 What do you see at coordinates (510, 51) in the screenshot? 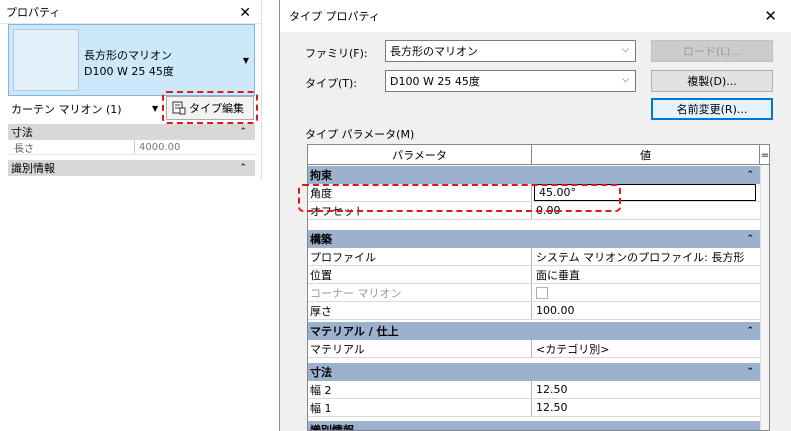
I see `family-combobox: 長方形のマリオン ⌵` at bounding box center [510, 51].